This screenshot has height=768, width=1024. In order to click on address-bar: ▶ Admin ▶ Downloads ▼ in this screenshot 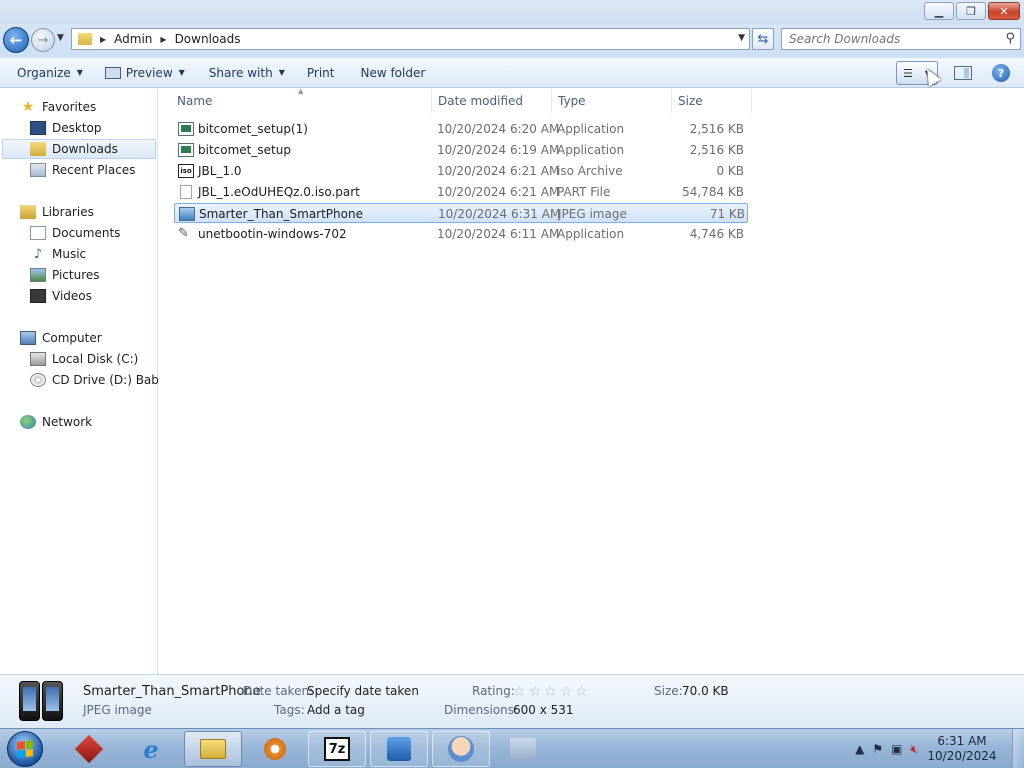, I will do `click(410, 39)`.